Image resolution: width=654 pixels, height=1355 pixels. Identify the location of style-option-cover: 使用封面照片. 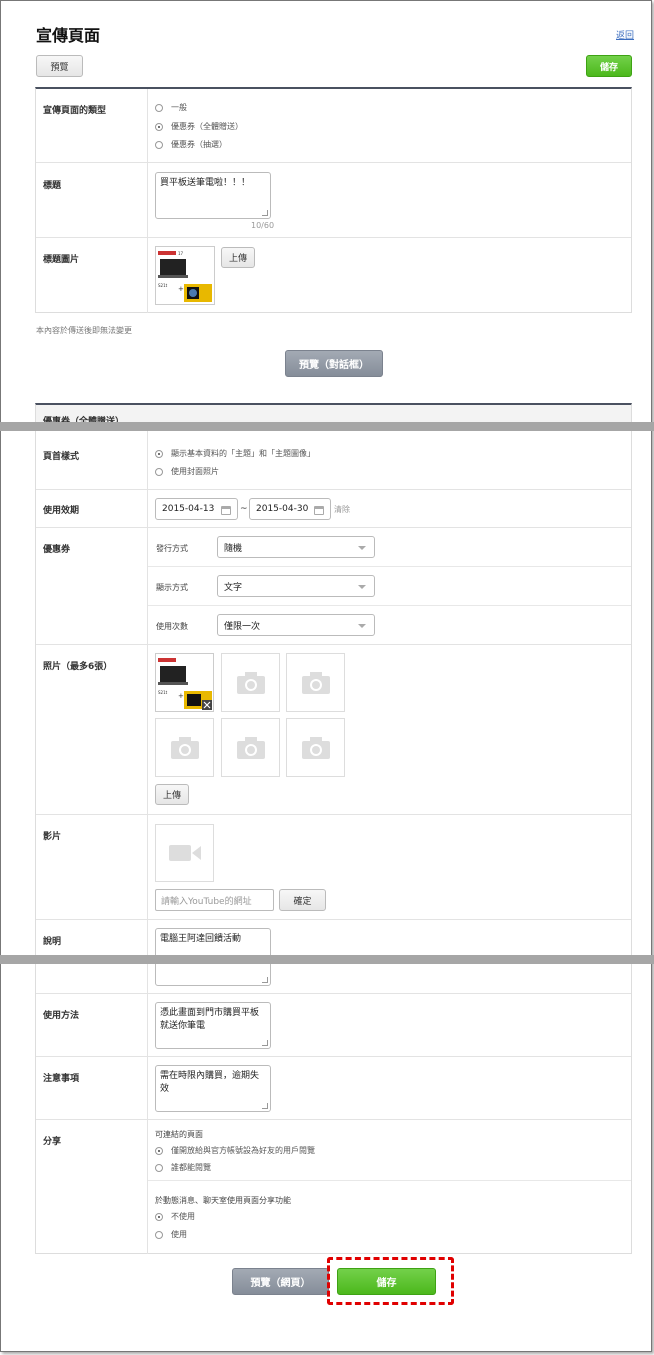
(187, 471).